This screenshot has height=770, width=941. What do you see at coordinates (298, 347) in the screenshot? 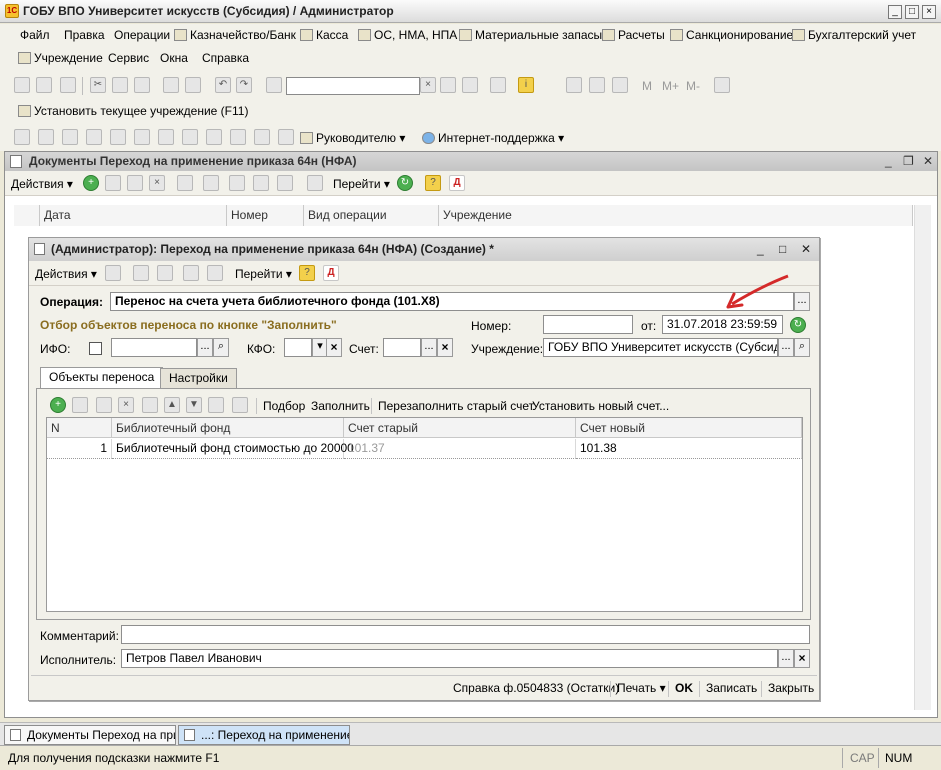
I see `kfo-field` at bounding box center [298, 347].